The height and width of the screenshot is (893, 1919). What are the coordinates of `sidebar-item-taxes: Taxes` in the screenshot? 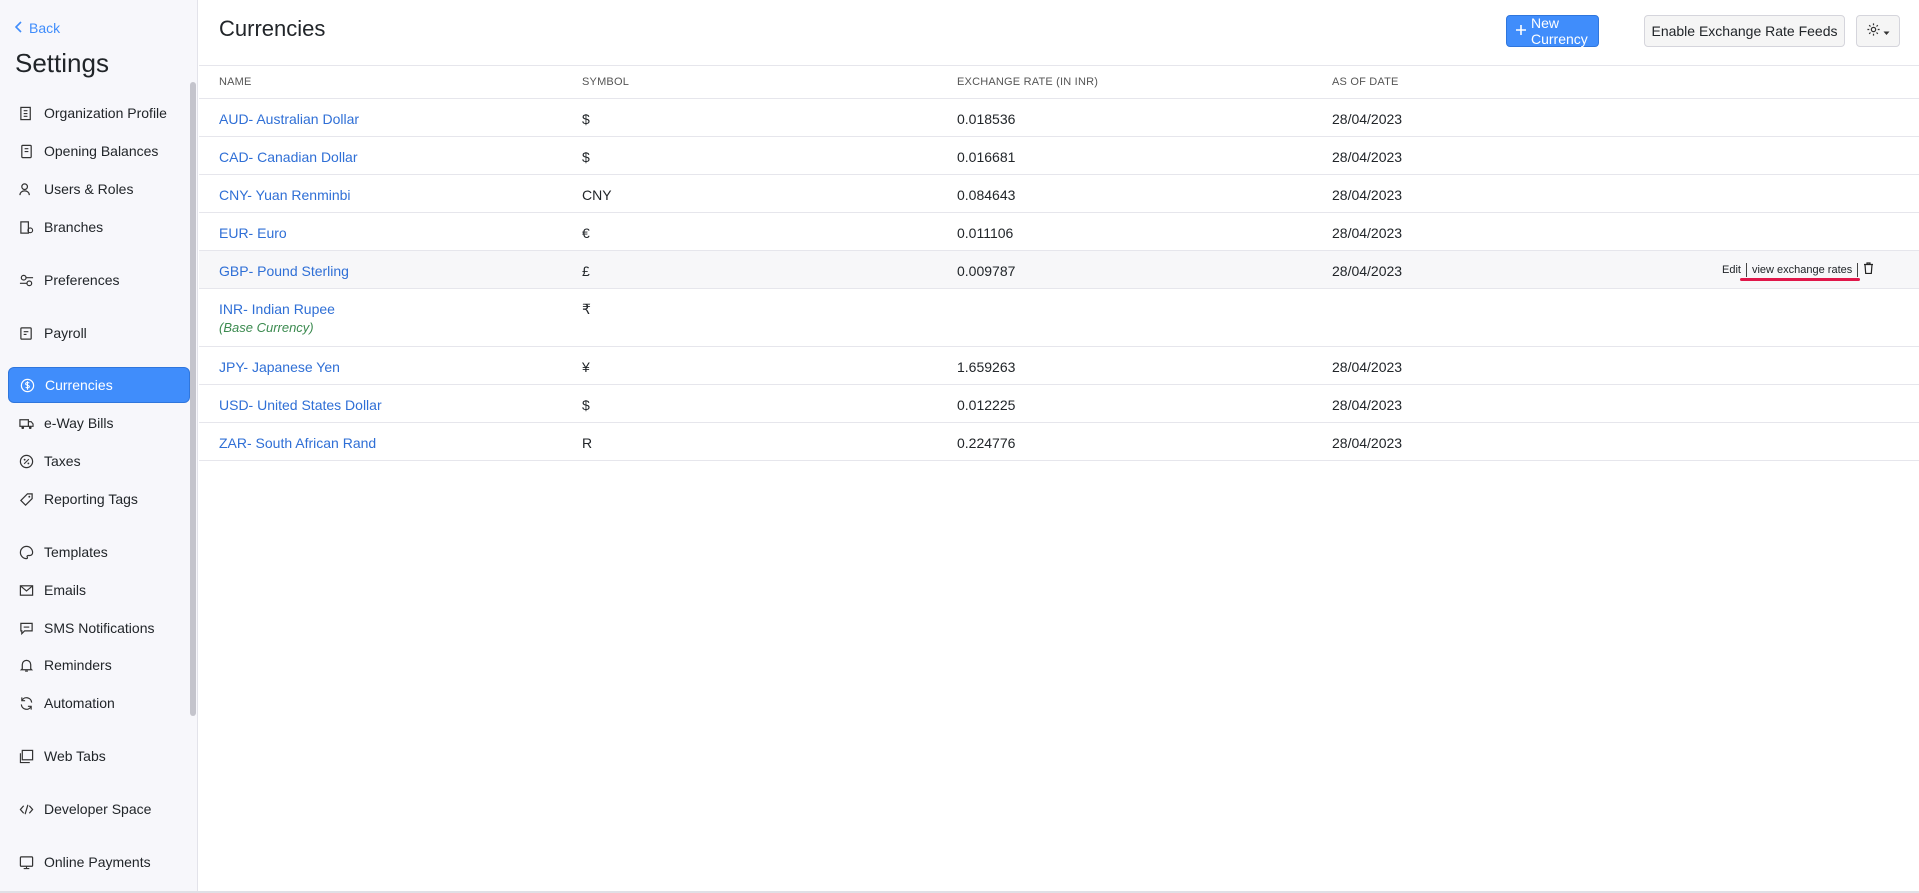 It's located at (99, 461).